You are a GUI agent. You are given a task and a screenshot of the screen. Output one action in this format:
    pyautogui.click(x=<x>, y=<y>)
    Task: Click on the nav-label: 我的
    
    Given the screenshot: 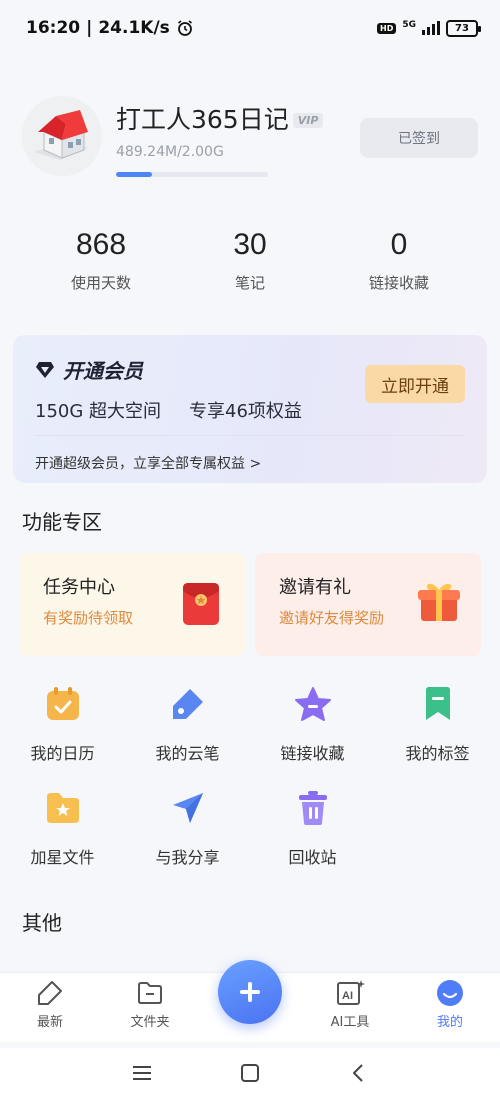 What is the action you would take?
    pyautogui.click(x=449, y=1022)
    